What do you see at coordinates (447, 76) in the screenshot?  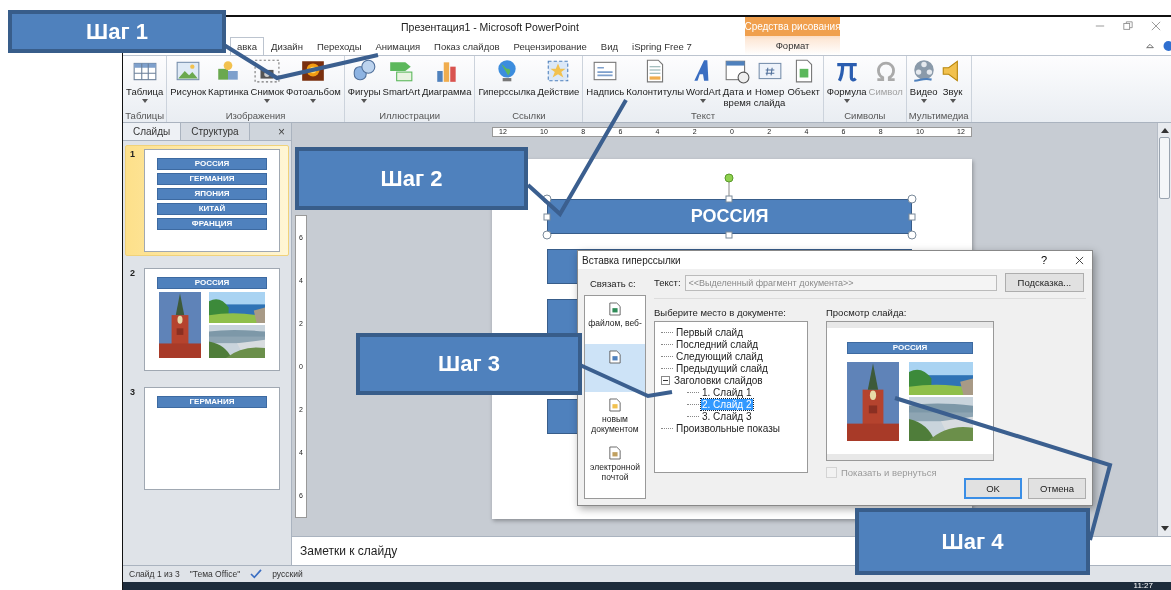 I see `ribbon-button: Диаграмма` at bounding box center [447, 76].